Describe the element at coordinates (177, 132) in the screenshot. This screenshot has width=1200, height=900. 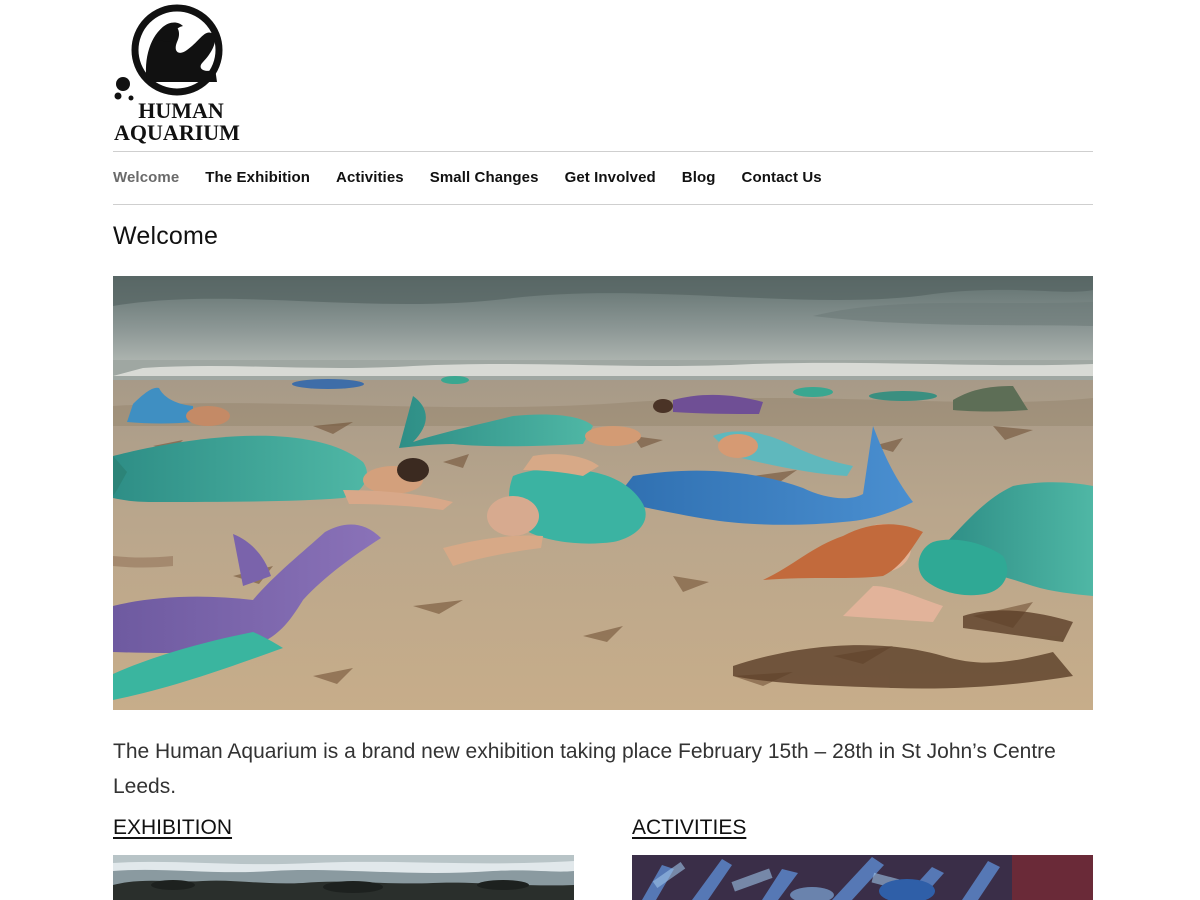
I see `logo-text-aquarium: AQUARIUM` at that location.